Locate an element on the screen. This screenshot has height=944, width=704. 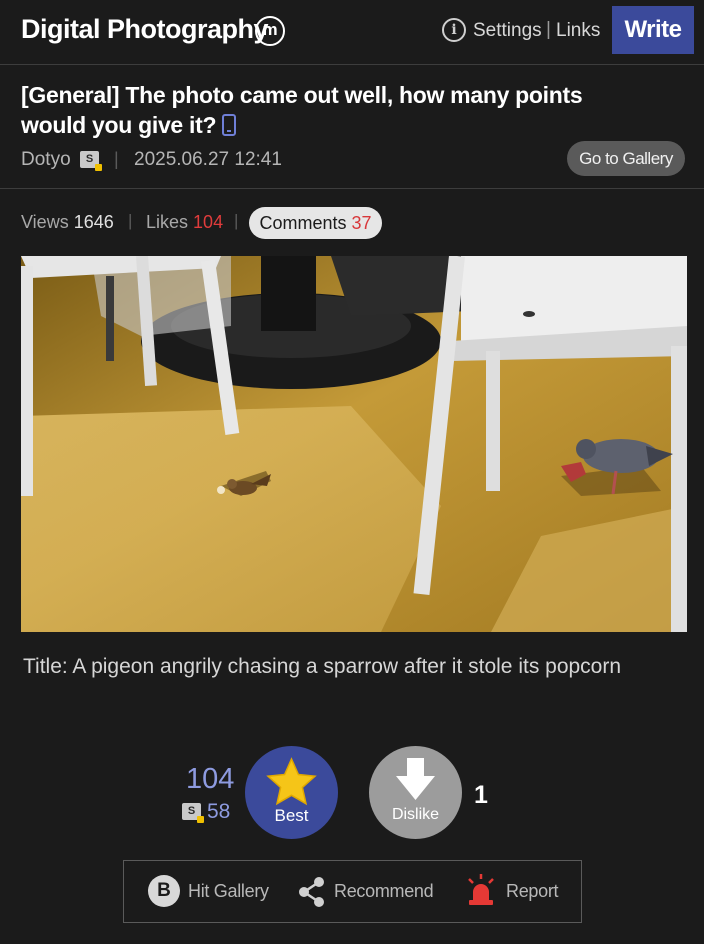
settings-link: Settings is located at coordinates (507, 31).